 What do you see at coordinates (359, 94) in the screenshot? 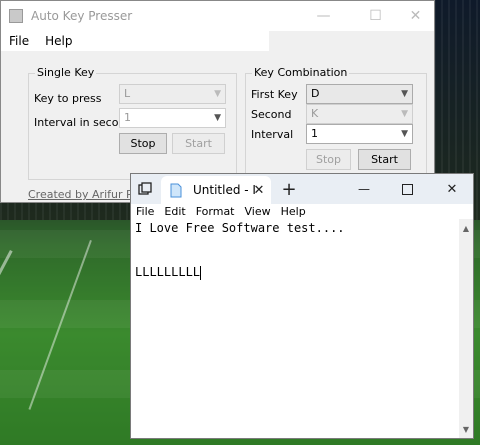
I see `first-key-select: D ▼` at bounding box center [359, 94].